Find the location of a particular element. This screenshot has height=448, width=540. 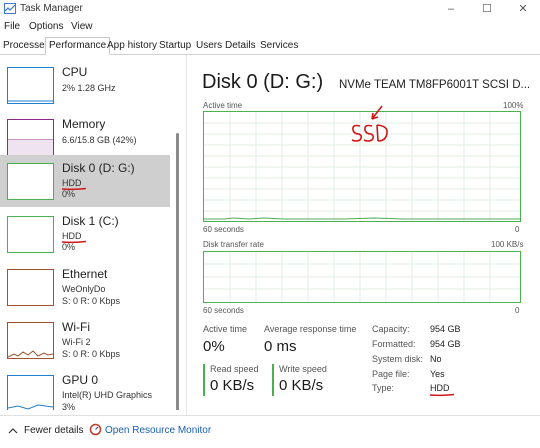

formatted-value: 954 GB is located at coordinates (445, 344).